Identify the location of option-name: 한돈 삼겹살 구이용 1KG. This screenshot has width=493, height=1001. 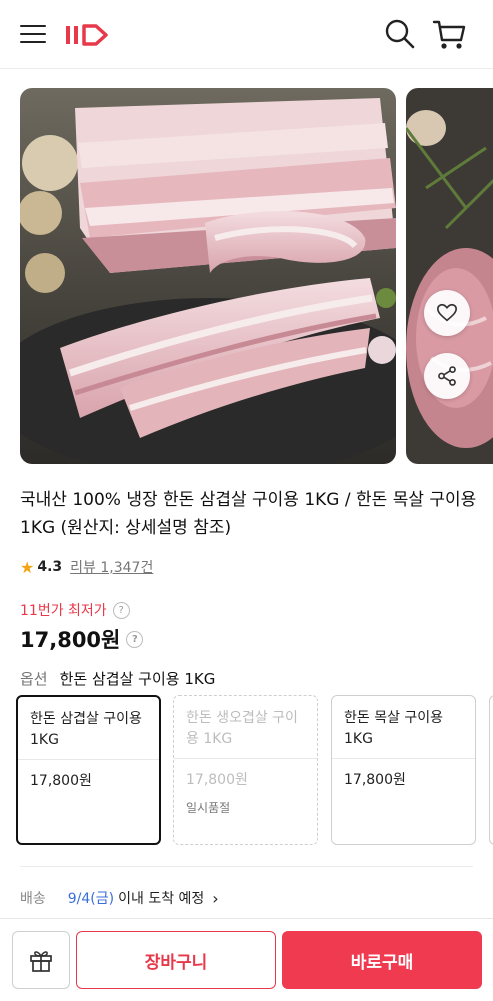
(86, 729).